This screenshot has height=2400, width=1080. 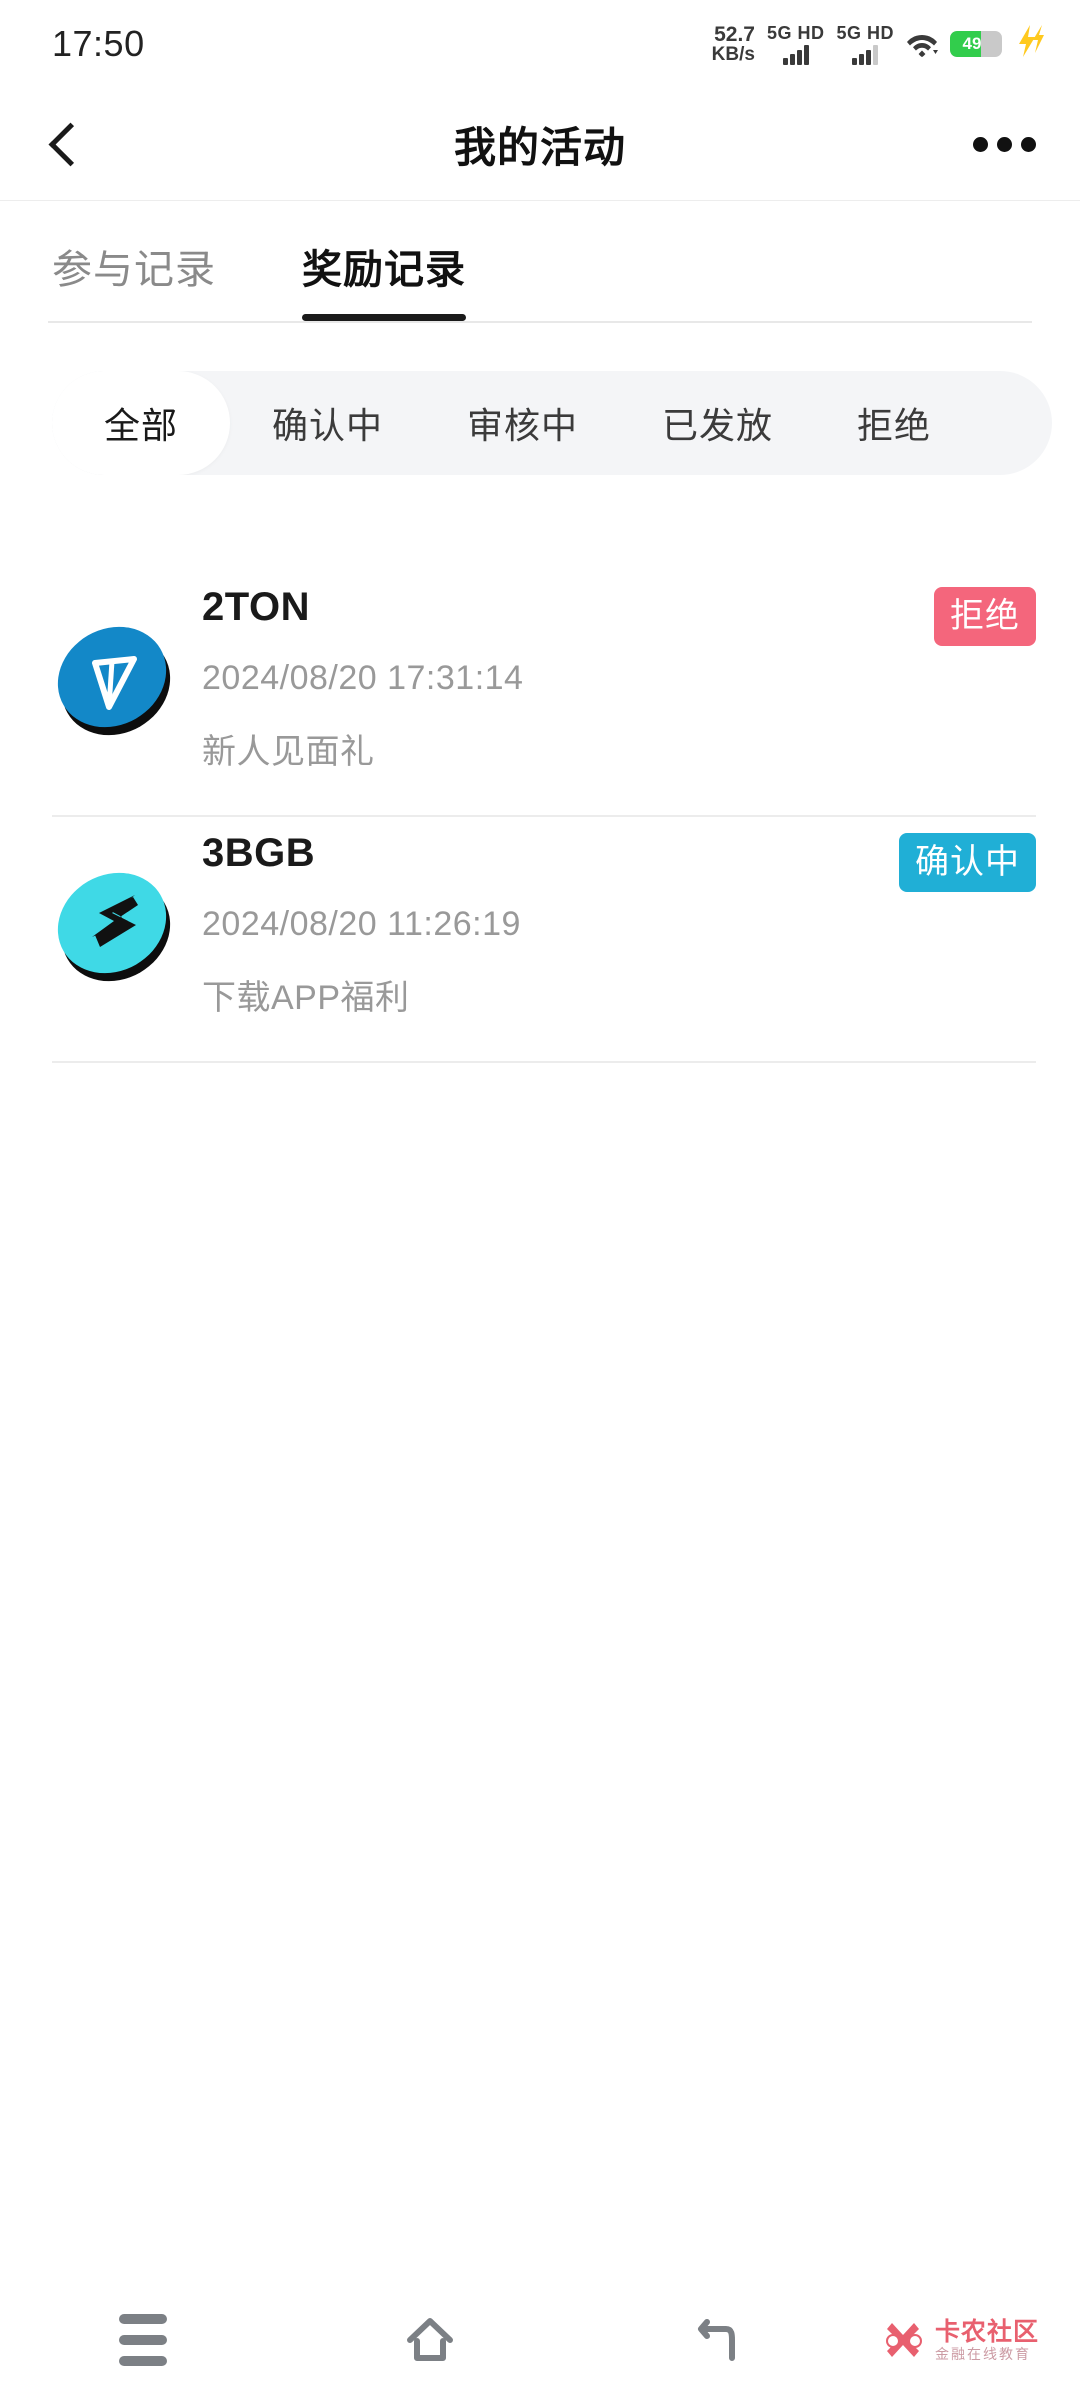 I want to click on bgb-coin-icon, so click(x=114, y=923).